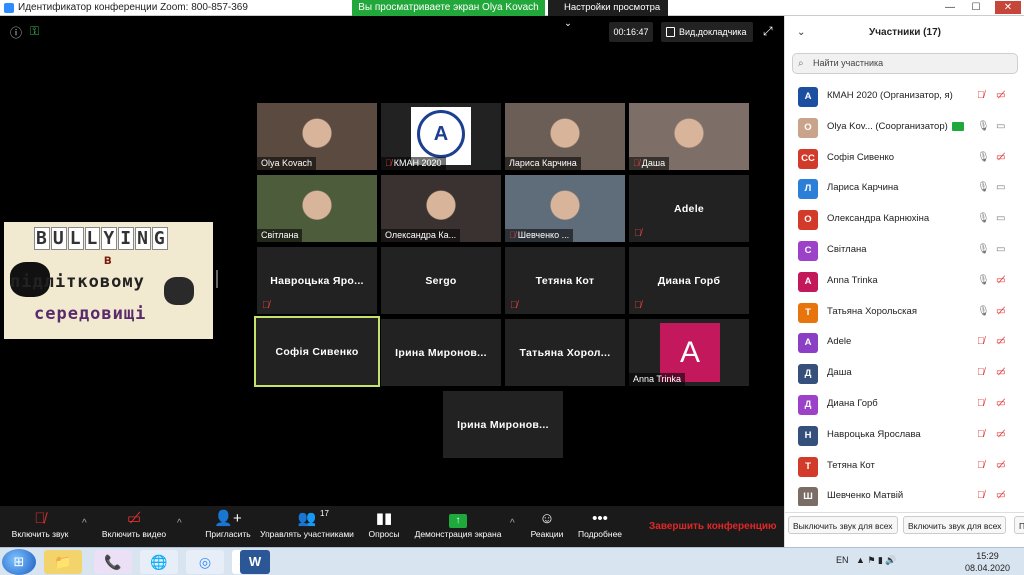  What do you see at coordinates (689, 280) in the screenshot?
I see `video-tile: Диана Горб 🎙̸` at bounding box center [689, 280].